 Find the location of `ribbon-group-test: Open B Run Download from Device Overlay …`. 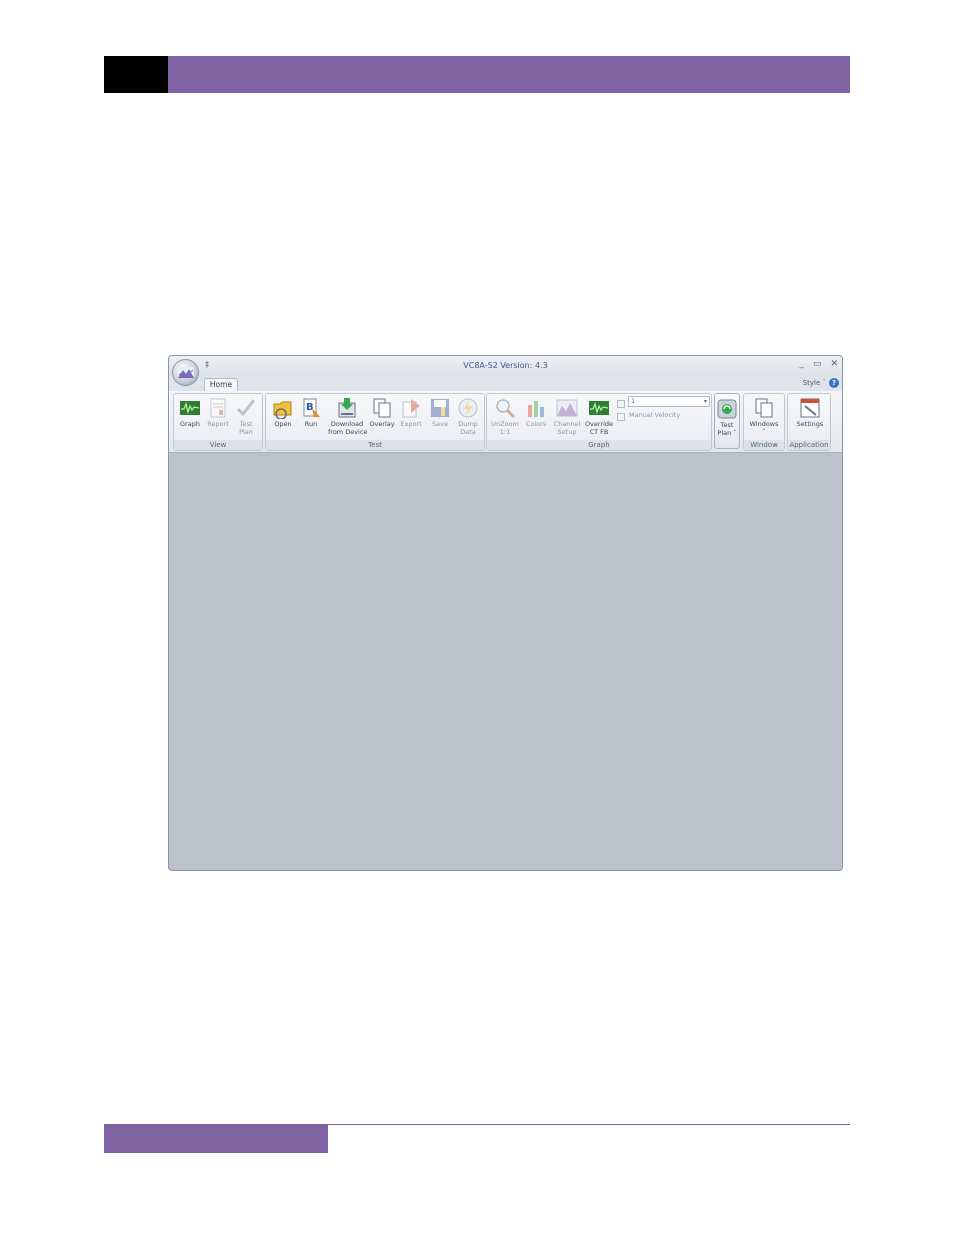

ribbon-group-test: Open B Run Download from Device Overlay … is located at coordinates (375, 422).